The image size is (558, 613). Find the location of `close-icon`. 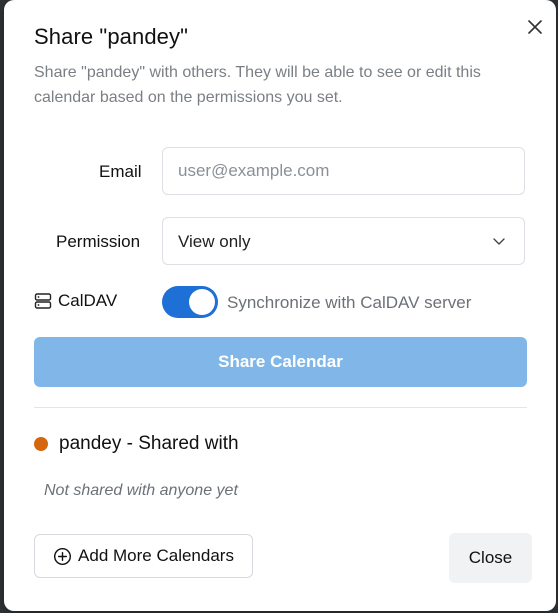

close-icon is located at coordinates (535, 27).